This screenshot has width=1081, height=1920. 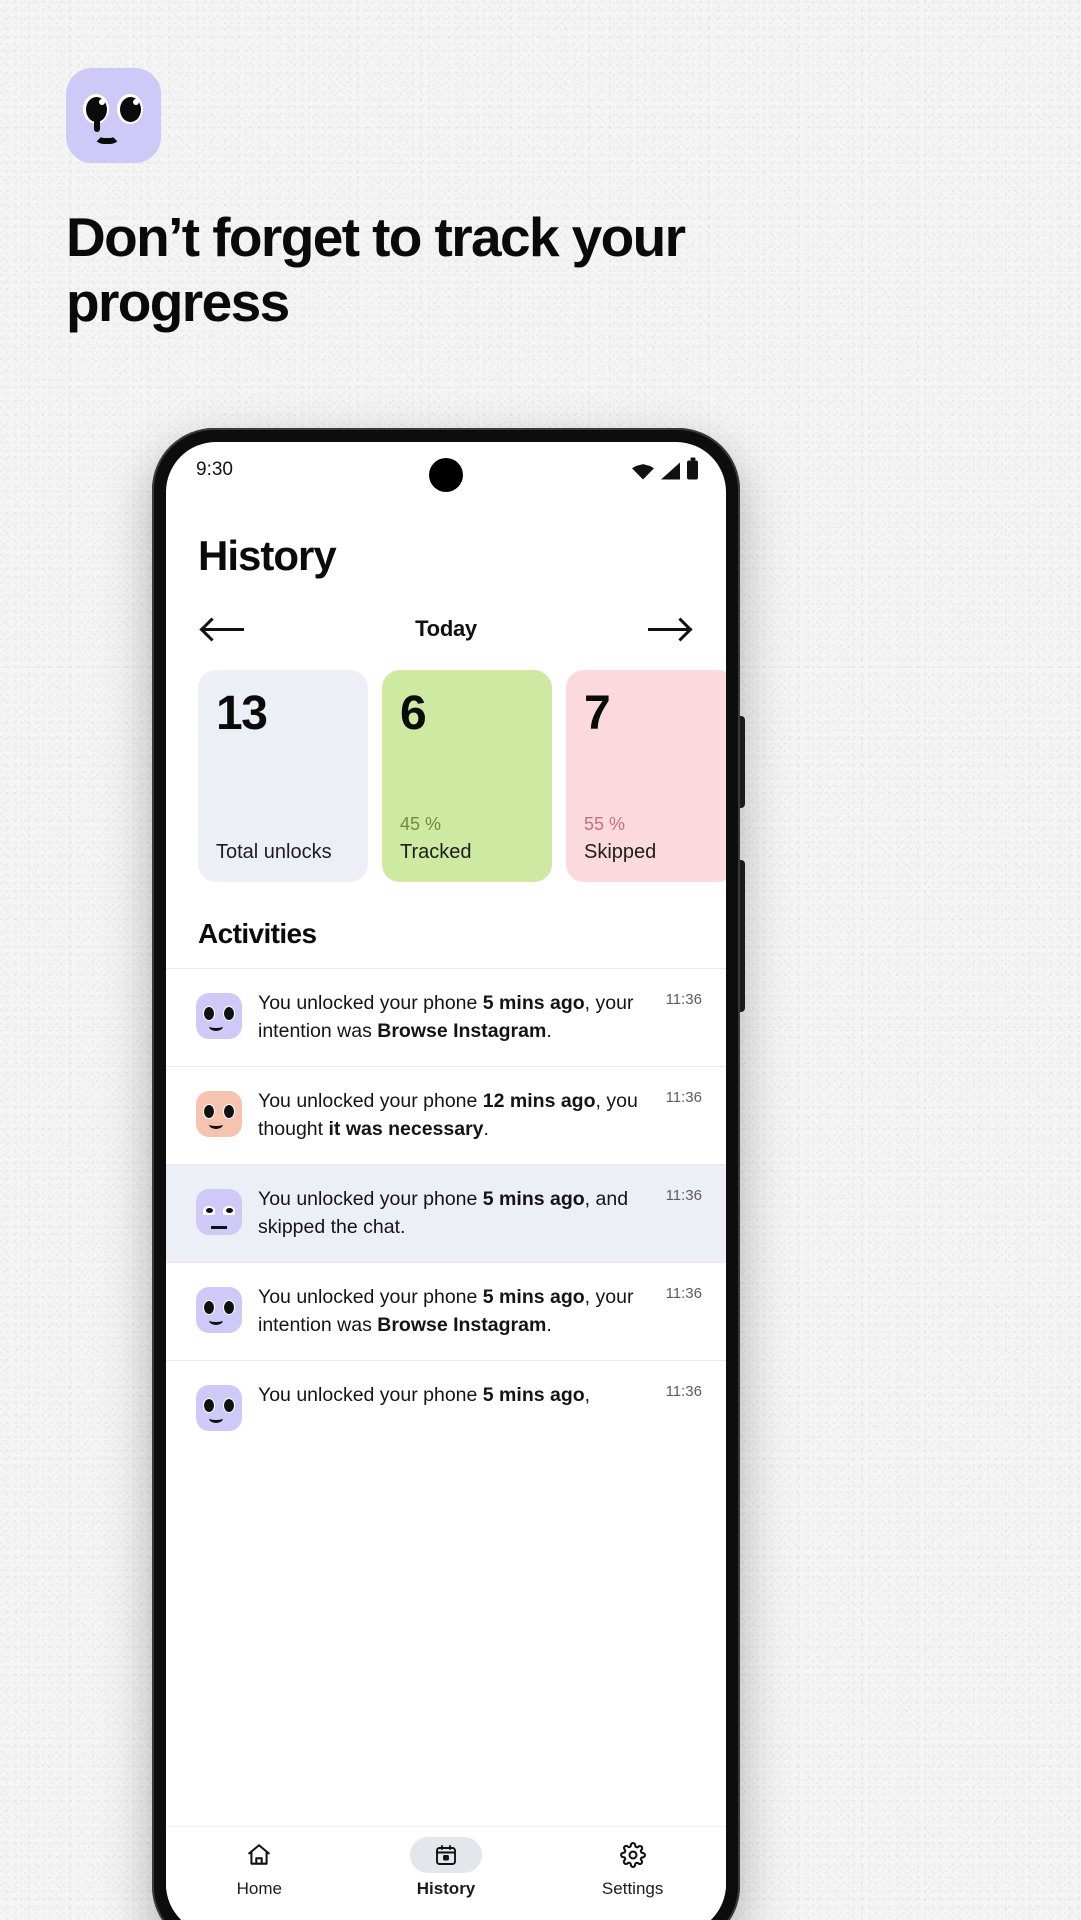 I want to click on app-icon-right-eye, so click(x=130, y=109).